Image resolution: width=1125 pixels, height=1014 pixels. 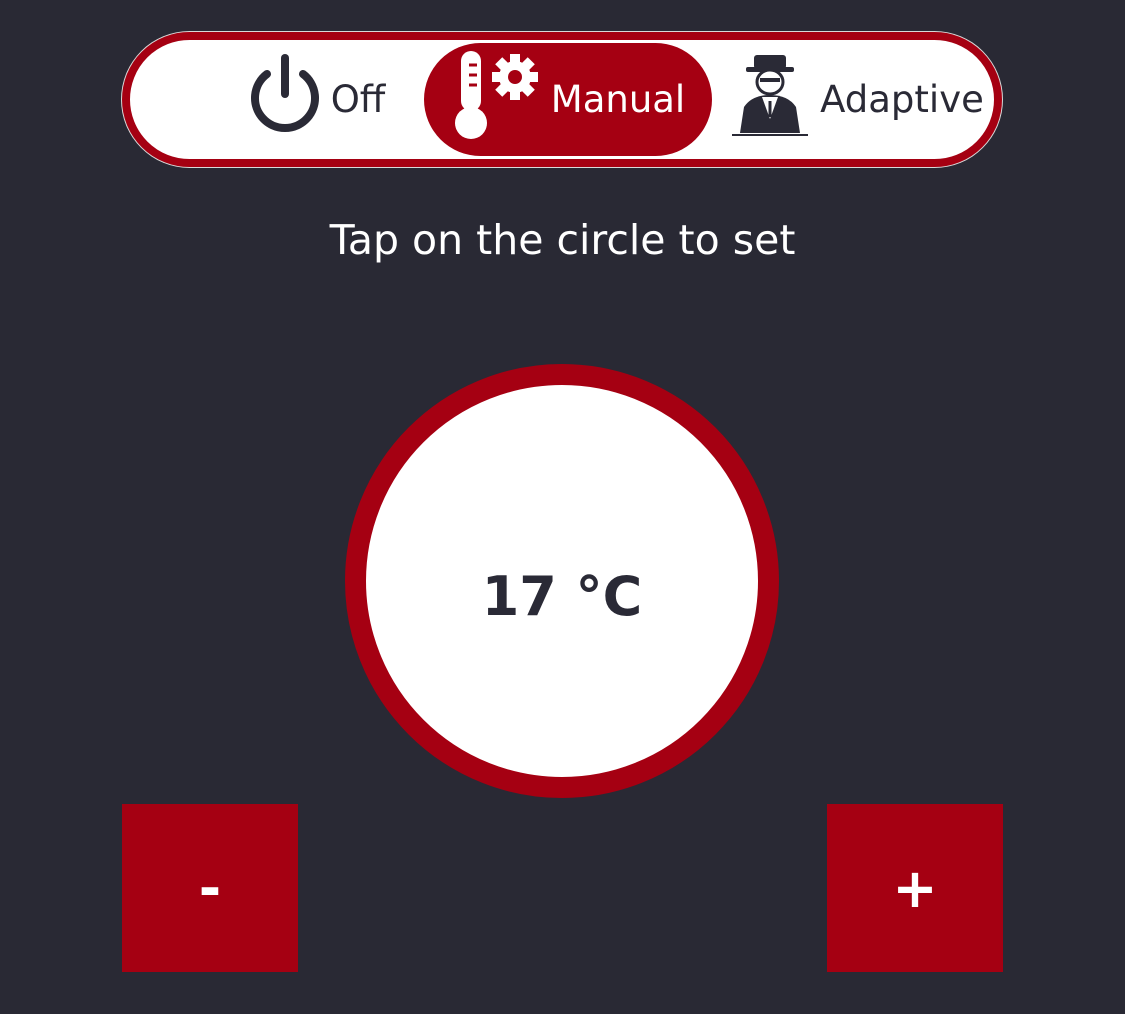 I want to click on thermometer-gear-icon, so click(x=499, y=99).